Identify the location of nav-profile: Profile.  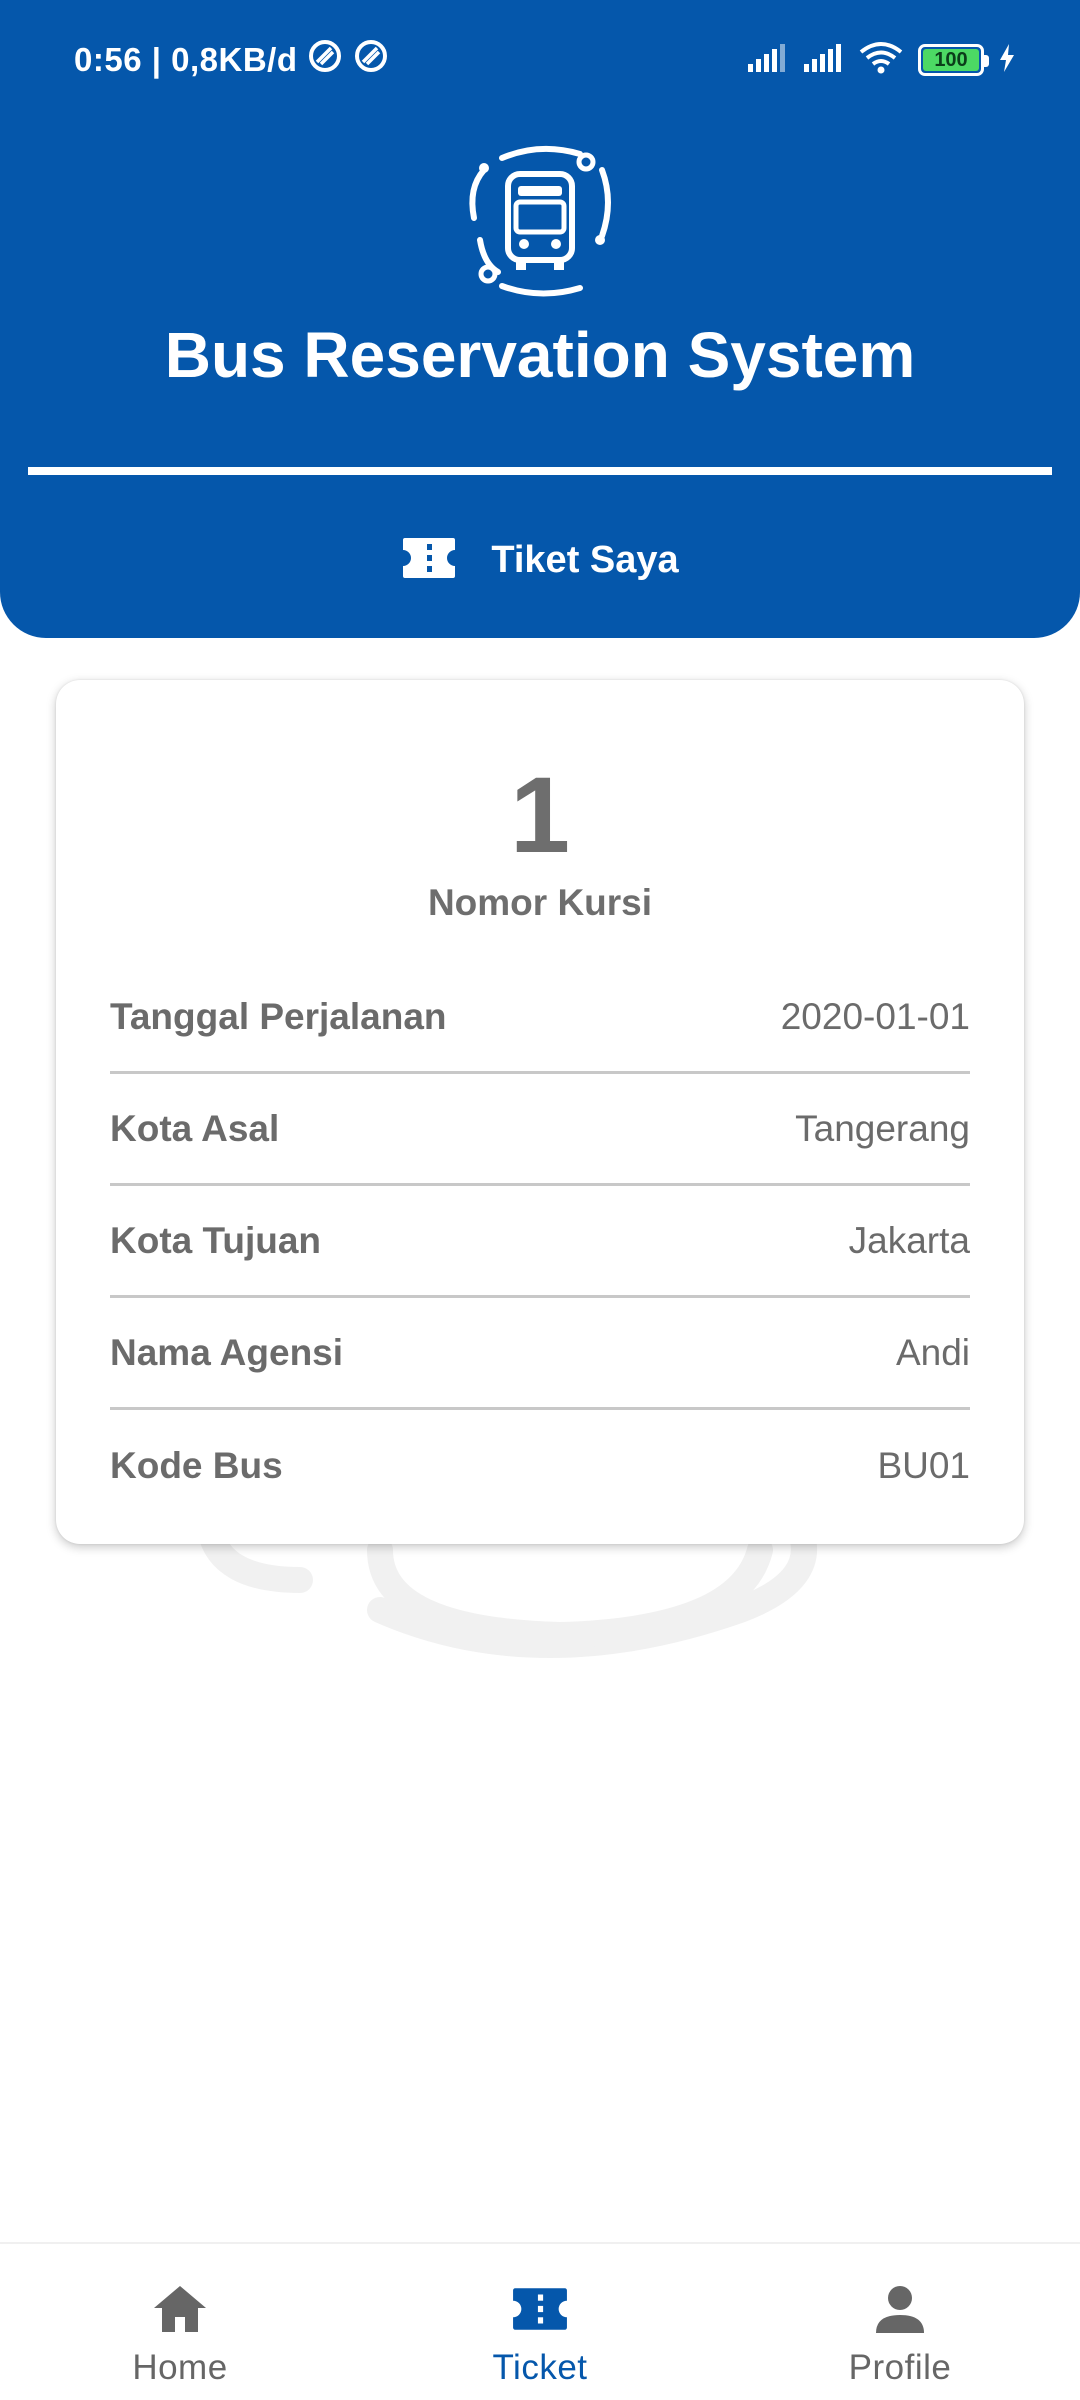
(900, 2322).